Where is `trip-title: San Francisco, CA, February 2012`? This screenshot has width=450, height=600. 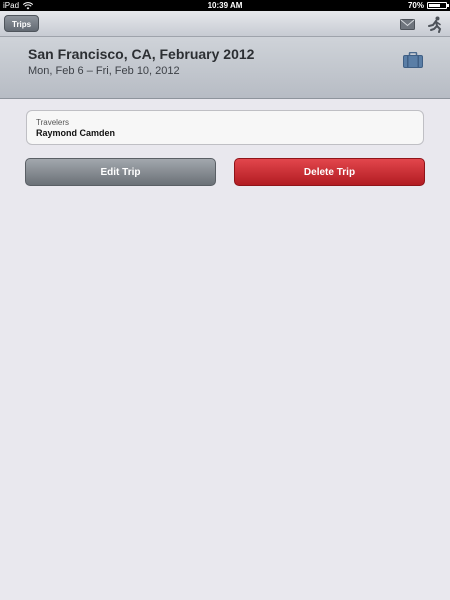
trip-title: San Francisco, CA, February 2012 is located at coordinates (141, 54).